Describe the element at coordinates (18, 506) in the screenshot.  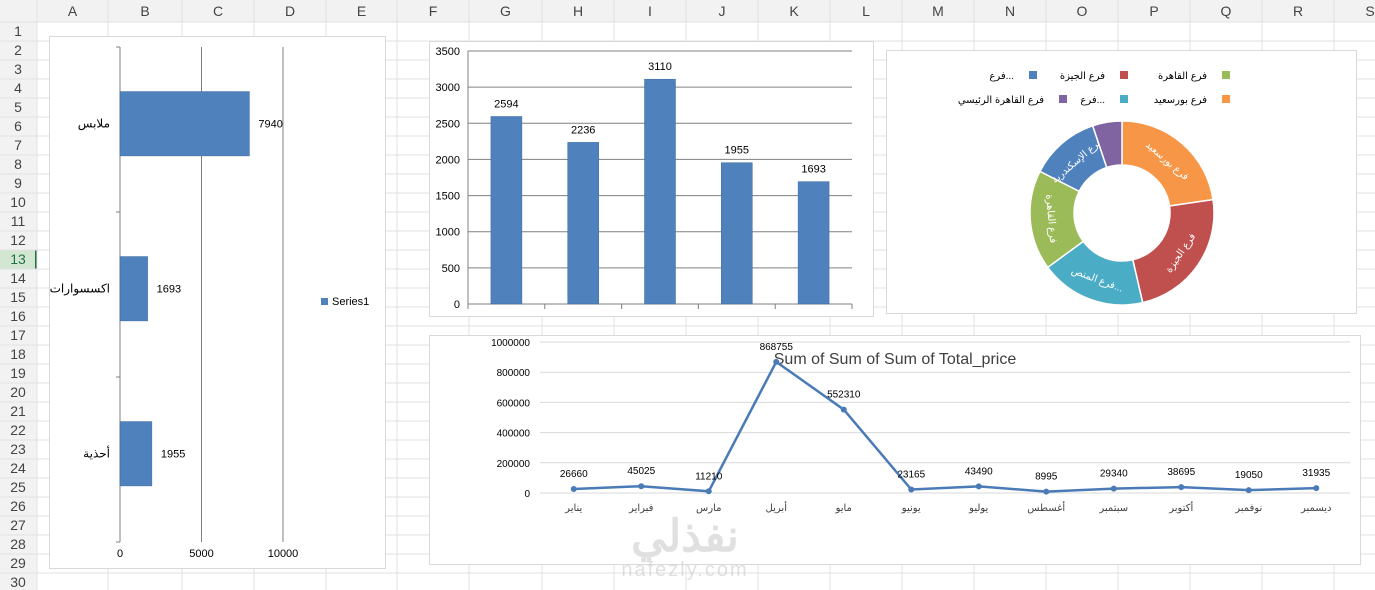
I see `row-header-26: 26` at that location.